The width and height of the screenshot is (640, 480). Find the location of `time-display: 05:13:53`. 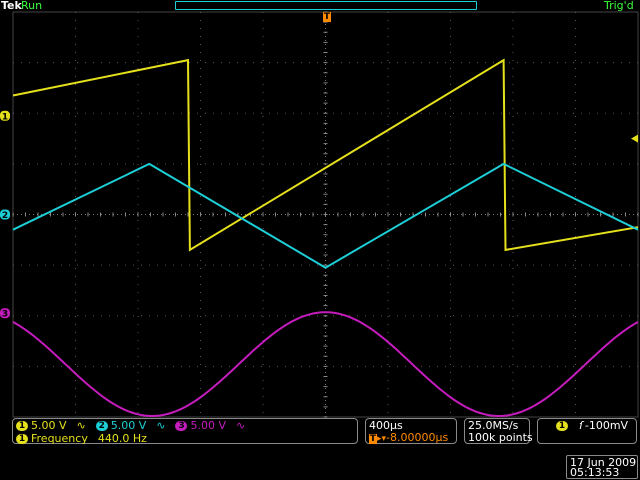

time-display: 05:13:53 is located at coordinates (595, 472).